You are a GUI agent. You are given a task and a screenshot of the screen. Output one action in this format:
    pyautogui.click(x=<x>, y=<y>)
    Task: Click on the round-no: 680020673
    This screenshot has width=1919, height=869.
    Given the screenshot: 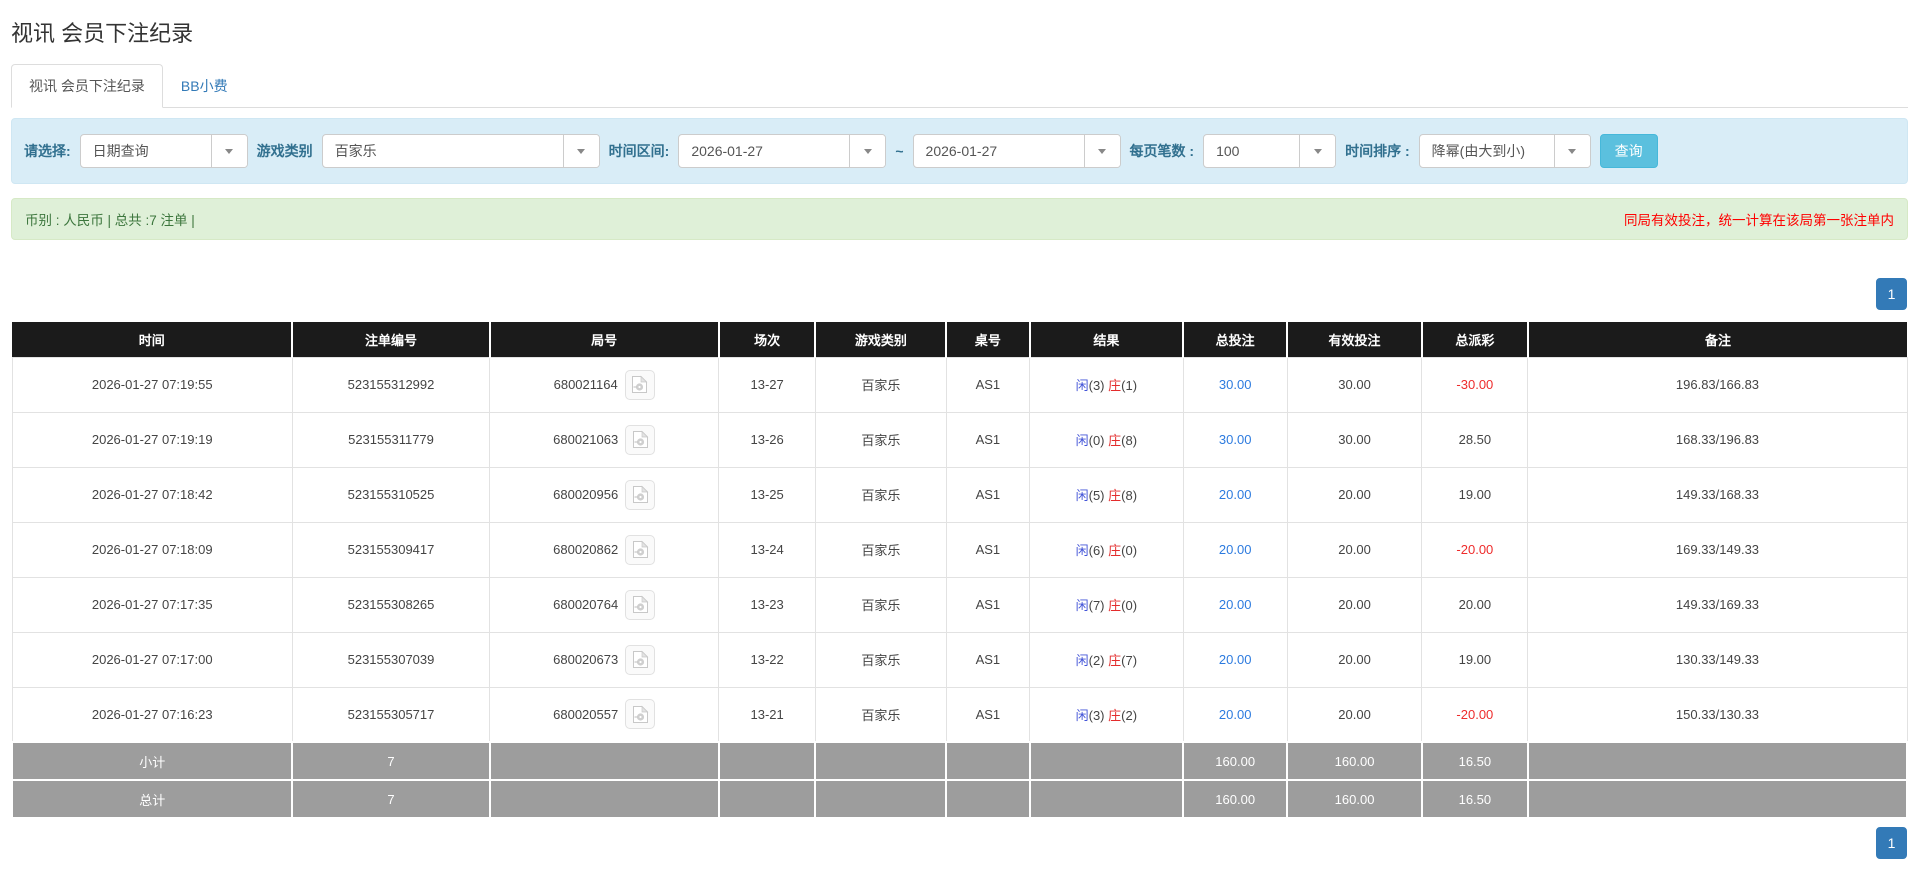 What is the action you would take?
    pyautogui.click(x=586, y=659)
    